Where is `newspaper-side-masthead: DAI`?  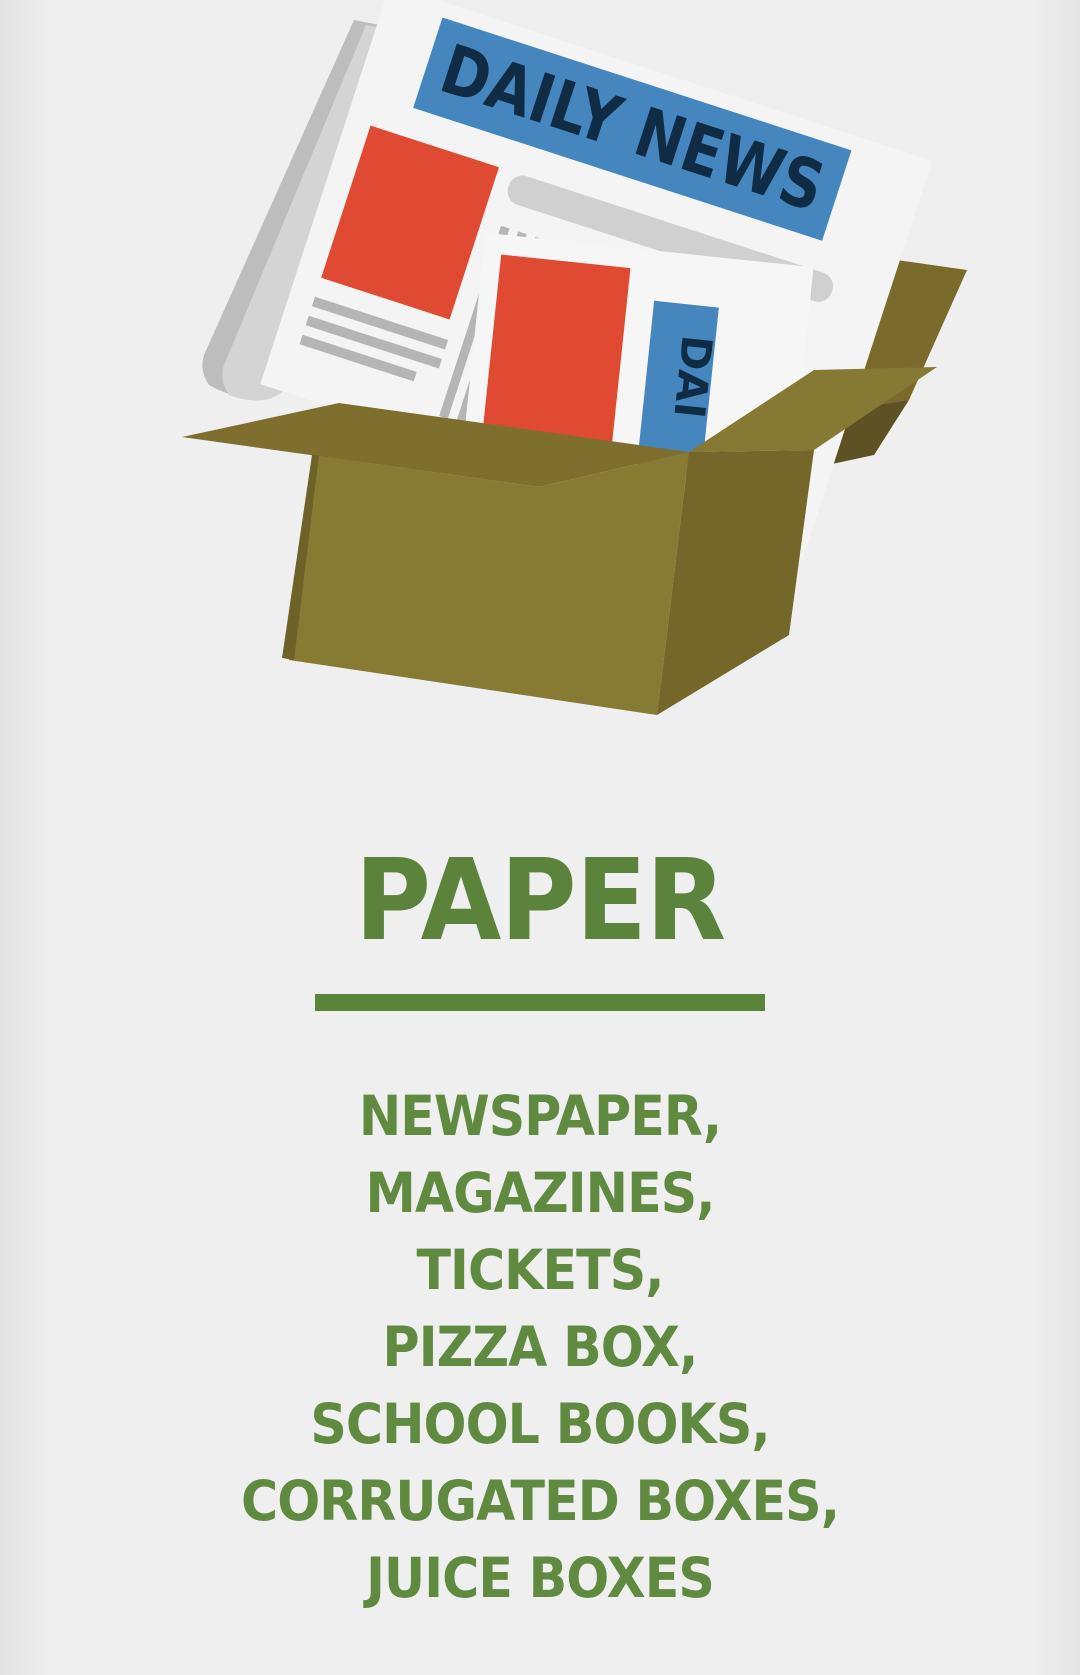
newspaper-side-masthead: DAI is located at coordinates (692, 377).